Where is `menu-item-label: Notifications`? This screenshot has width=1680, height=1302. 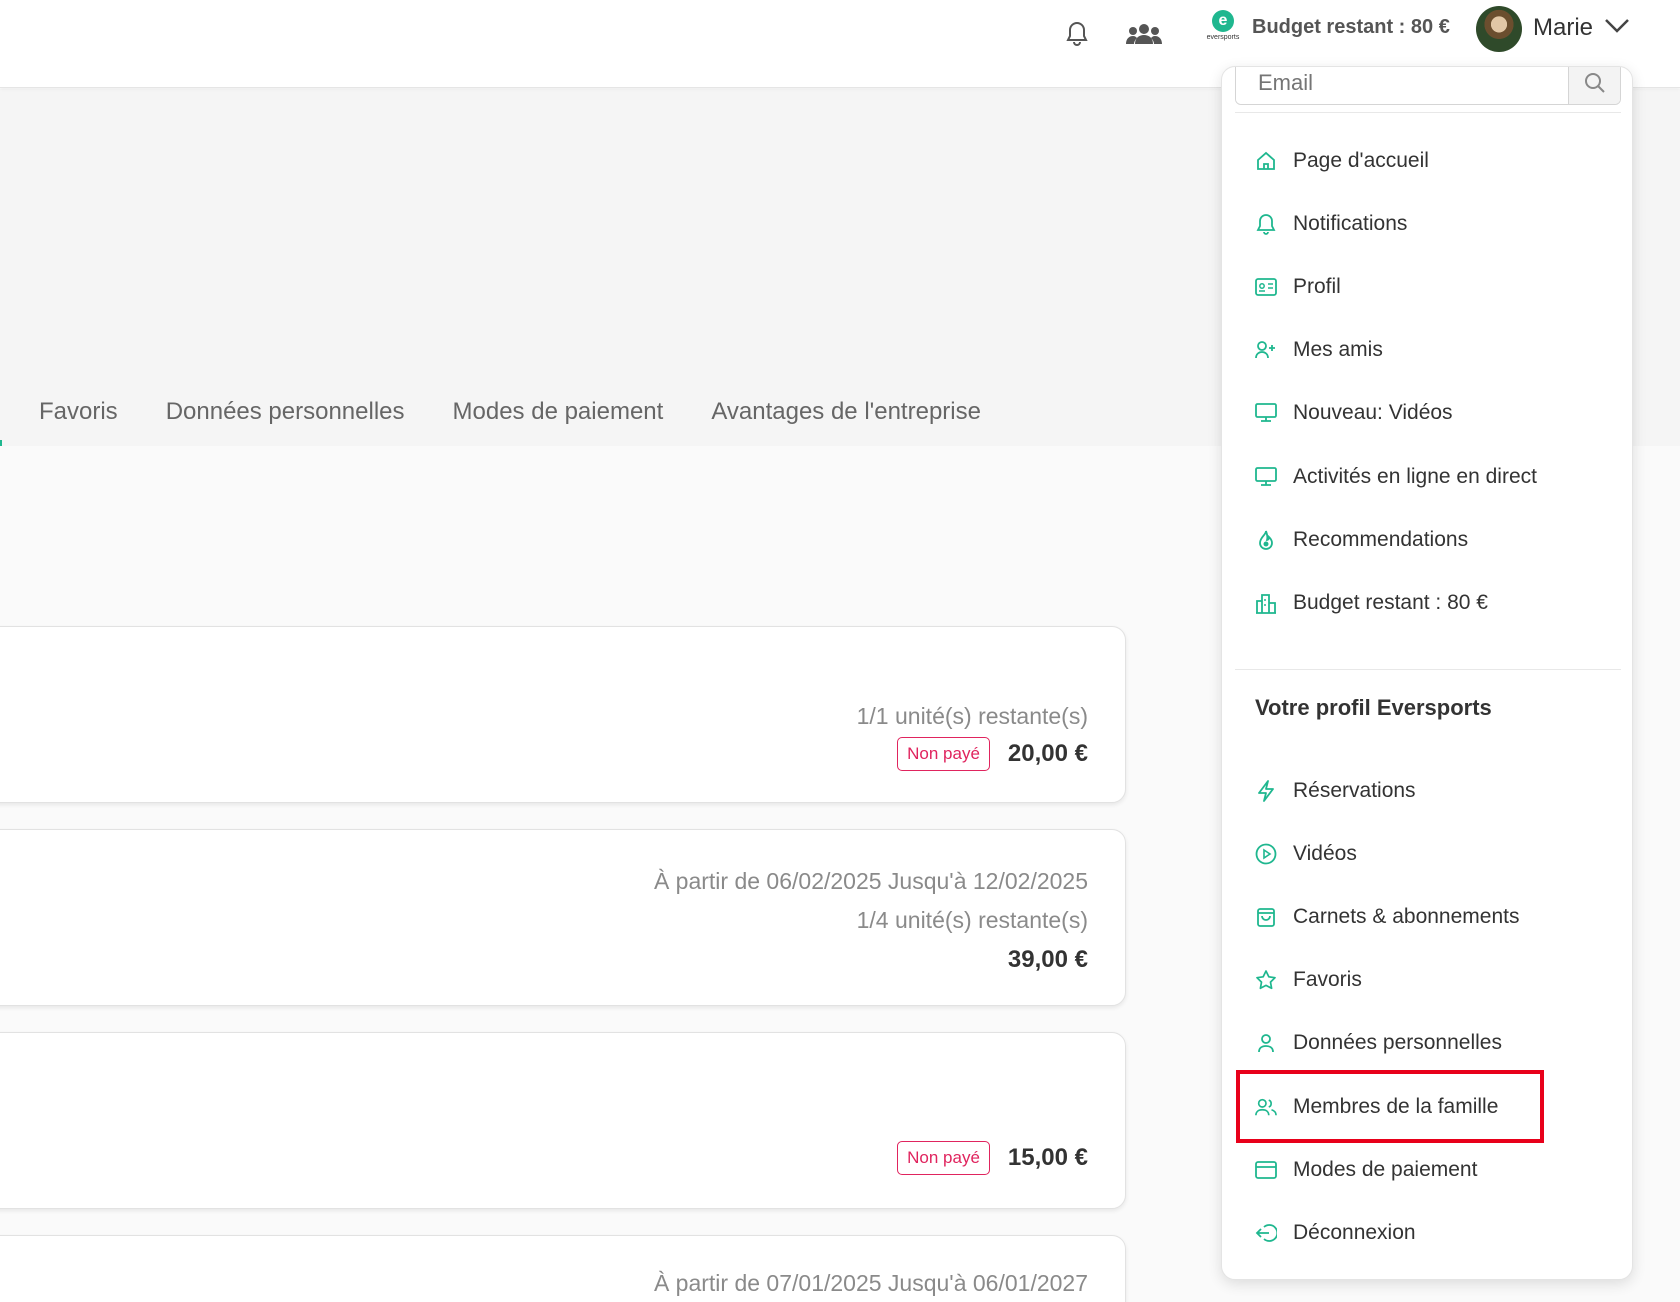 menu-item-label: Notifications is located at coordinates (1350, 223).